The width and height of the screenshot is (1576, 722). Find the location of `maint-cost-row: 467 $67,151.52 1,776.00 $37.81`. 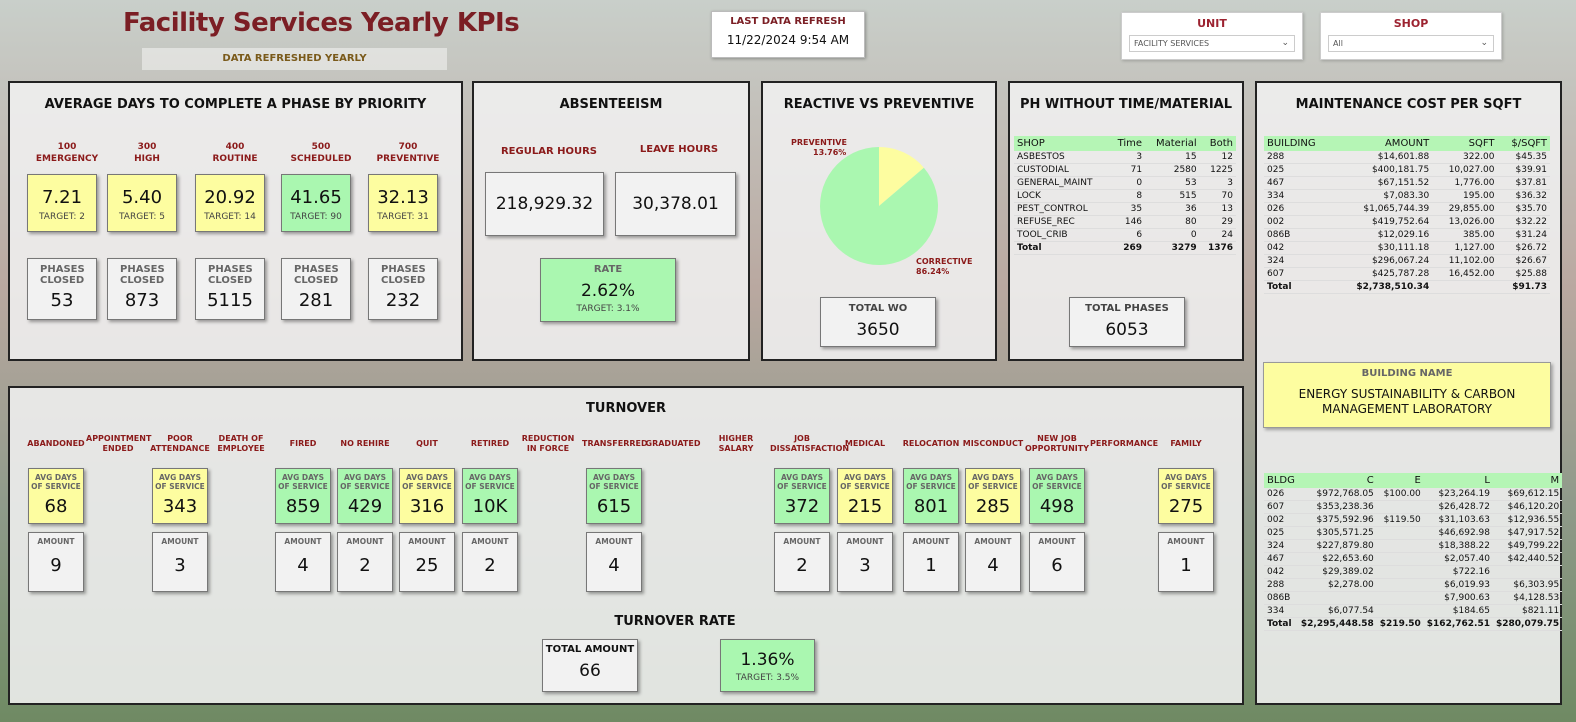

maint-cost-row: 467 $67,151.52 1,776.00 $37.81 is located at coordinates (1407, 183).